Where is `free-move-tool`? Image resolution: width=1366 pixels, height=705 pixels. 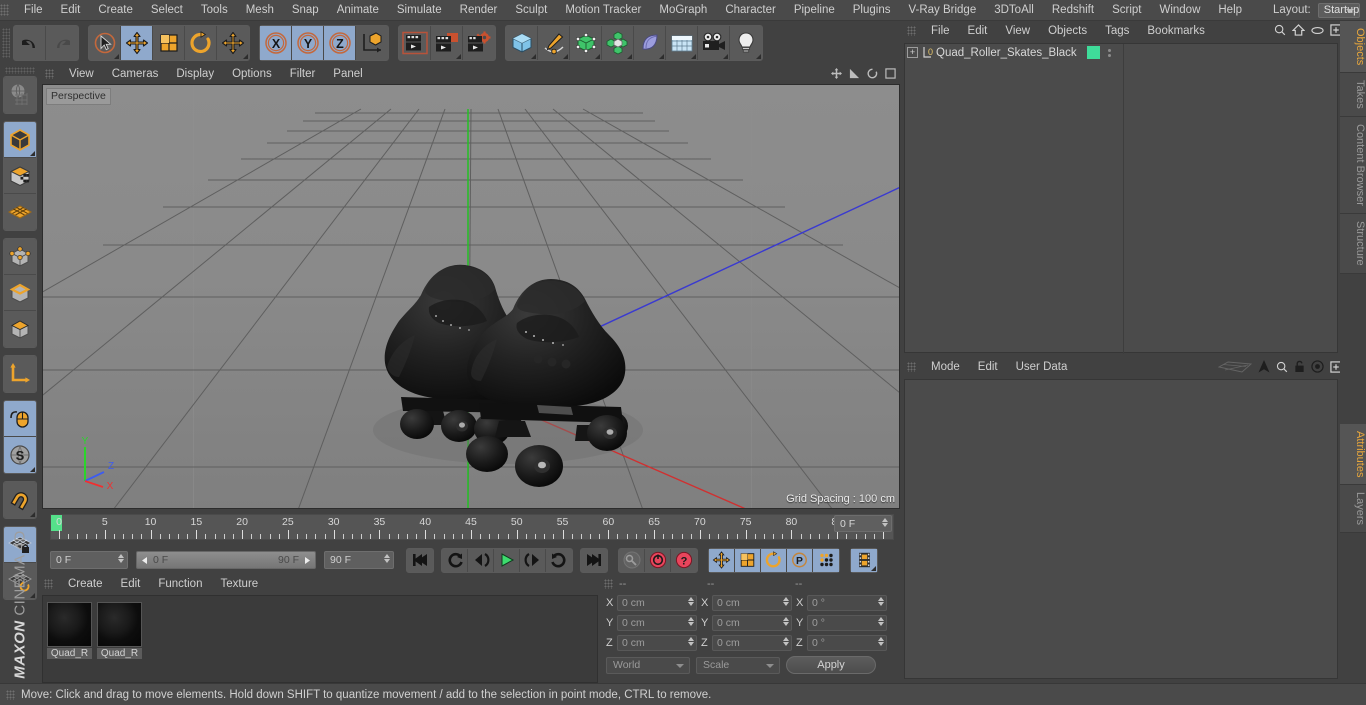
free-move-tool is located at coordinates (233, 42).